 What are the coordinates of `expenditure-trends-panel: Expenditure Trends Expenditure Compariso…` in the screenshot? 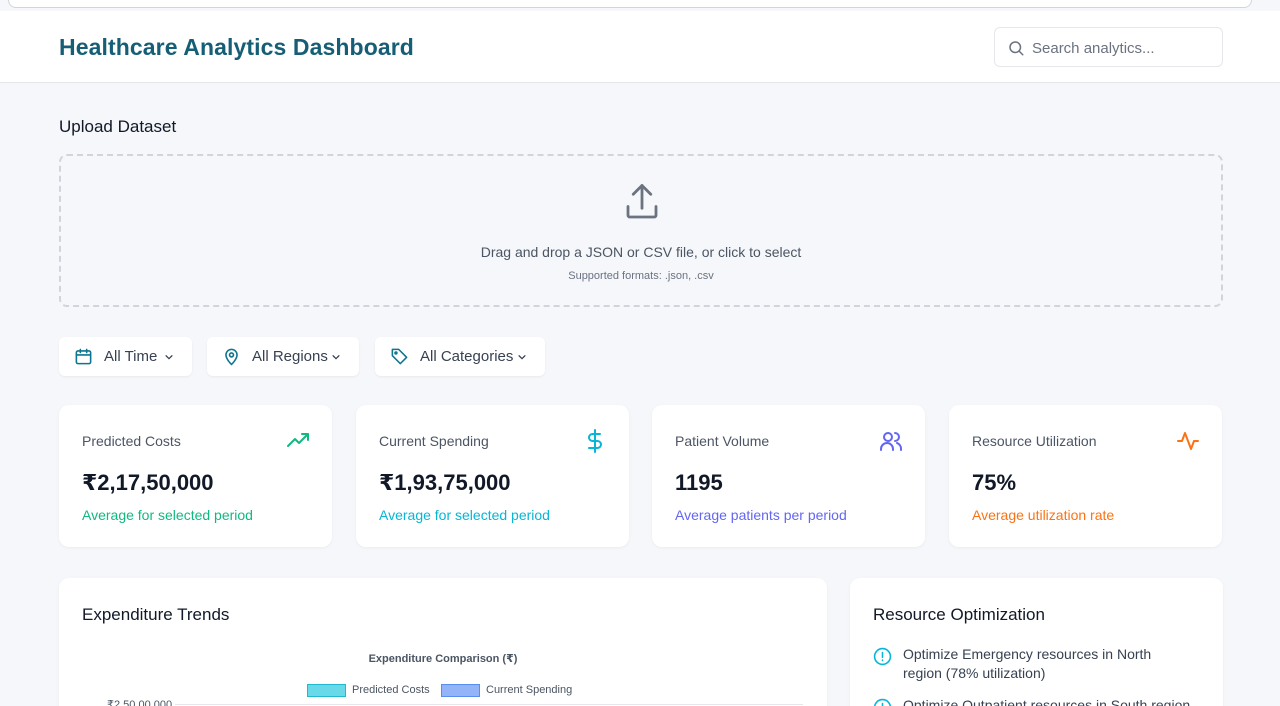 It's located at (443, 642).